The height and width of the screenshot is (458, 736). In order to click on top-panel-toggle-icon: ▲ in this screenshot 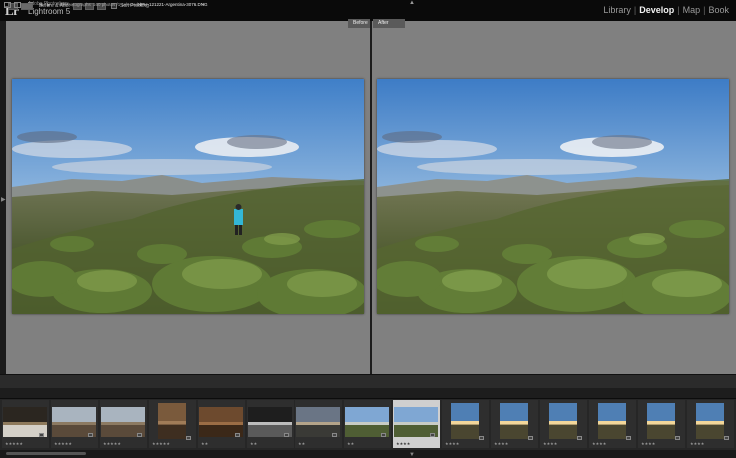, I will do `click(412, 3)`.